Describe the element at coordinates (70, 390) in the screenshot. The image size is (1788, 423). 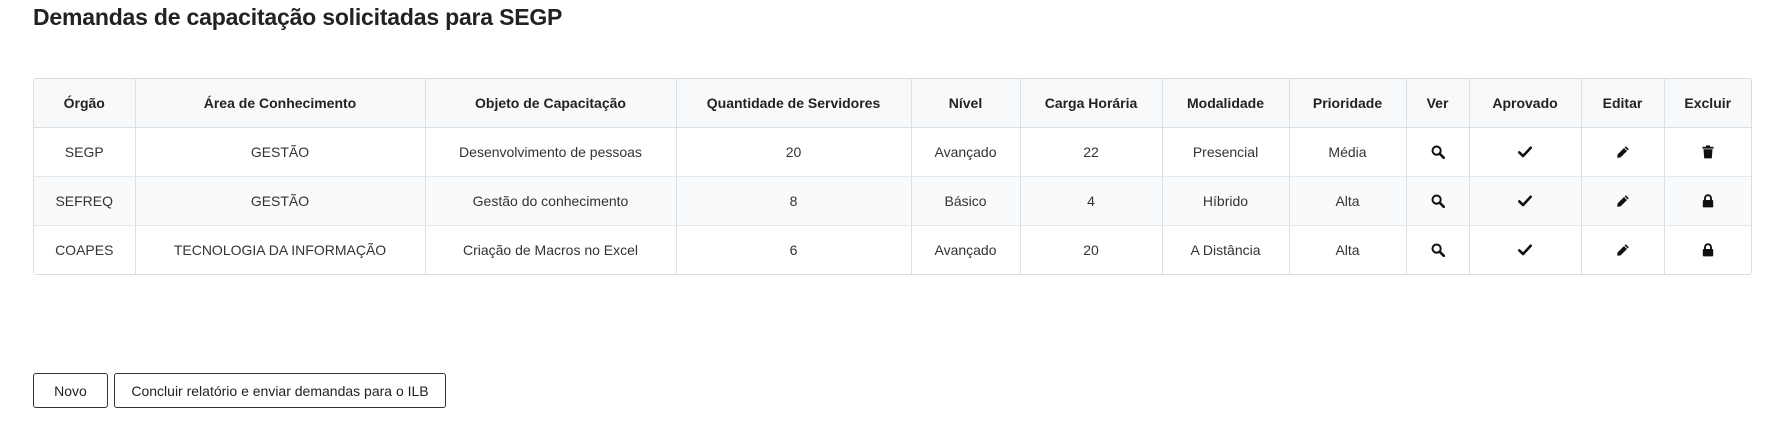
I see `novo-button: Novo` at that location.